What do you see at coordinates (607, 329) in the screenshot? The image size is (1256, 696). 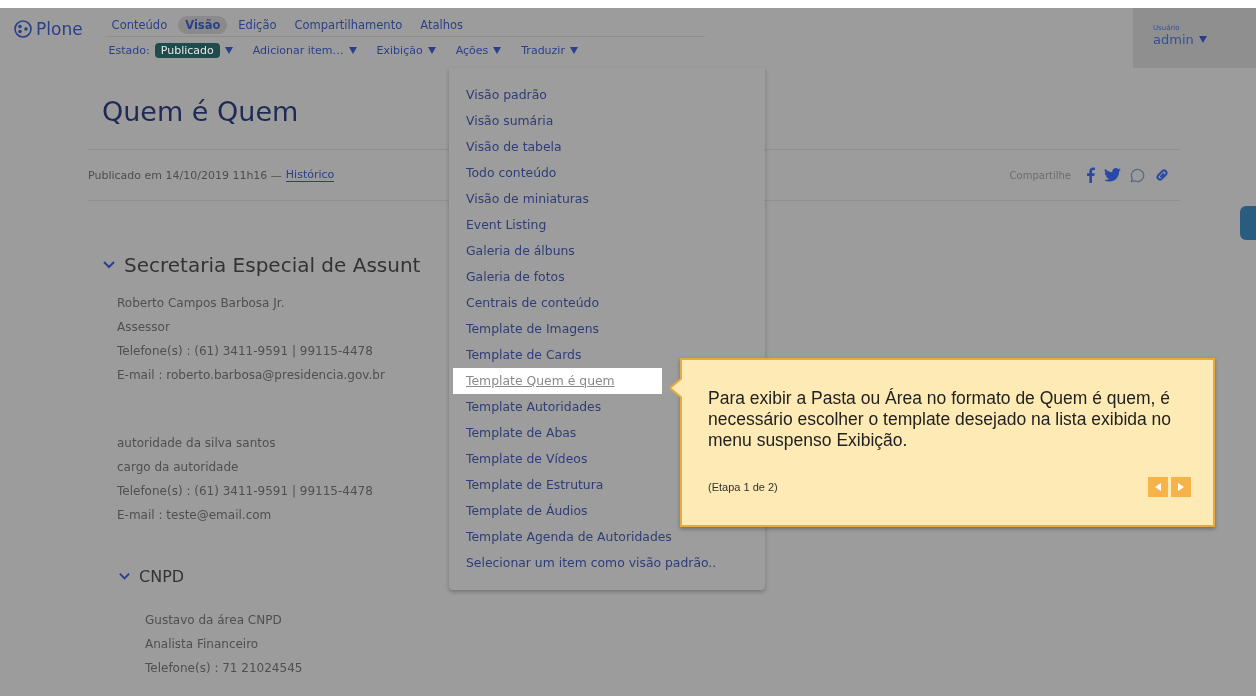 I see `menu-item: Template de Imagens` at bounding box center [607, 329].